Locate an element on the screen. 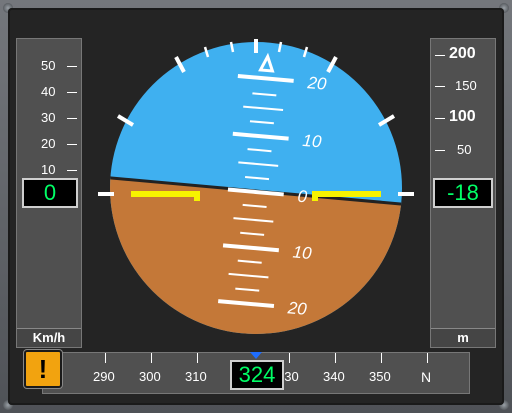  heading-tick-label: 310 is located at coordinates (196, 376).